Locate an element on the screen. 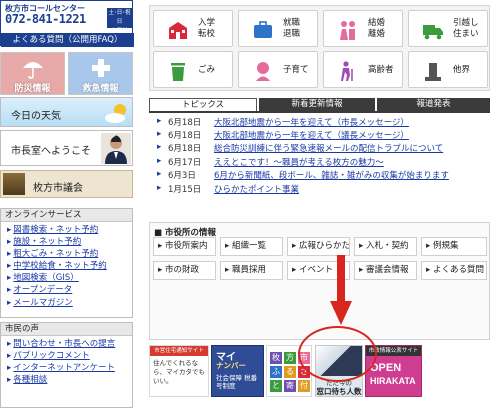  category-label: 高齢者 is located at coordinates (381, 70).